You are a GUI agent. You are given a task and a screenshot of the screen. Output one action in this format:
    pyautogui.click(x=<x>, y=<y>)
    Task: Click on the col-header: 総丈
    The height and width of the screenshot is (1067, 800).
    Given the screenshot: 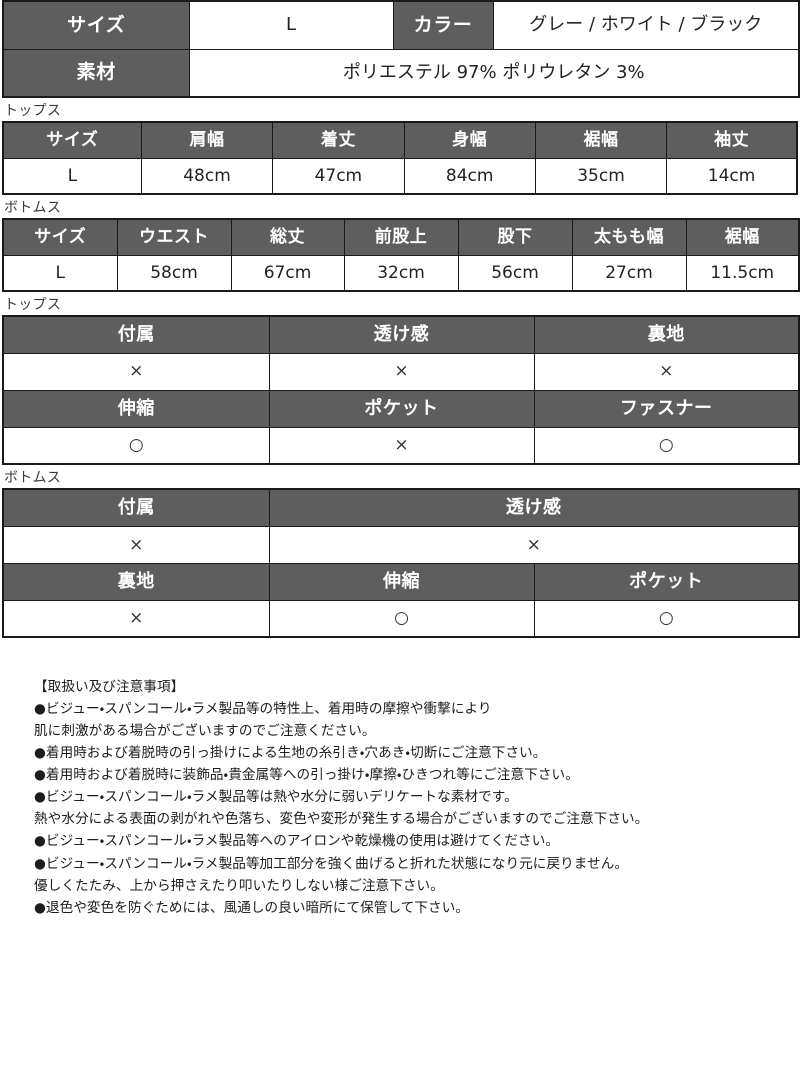 What is the action you would take?
    pyautogui.click(x=287, y=237)
    